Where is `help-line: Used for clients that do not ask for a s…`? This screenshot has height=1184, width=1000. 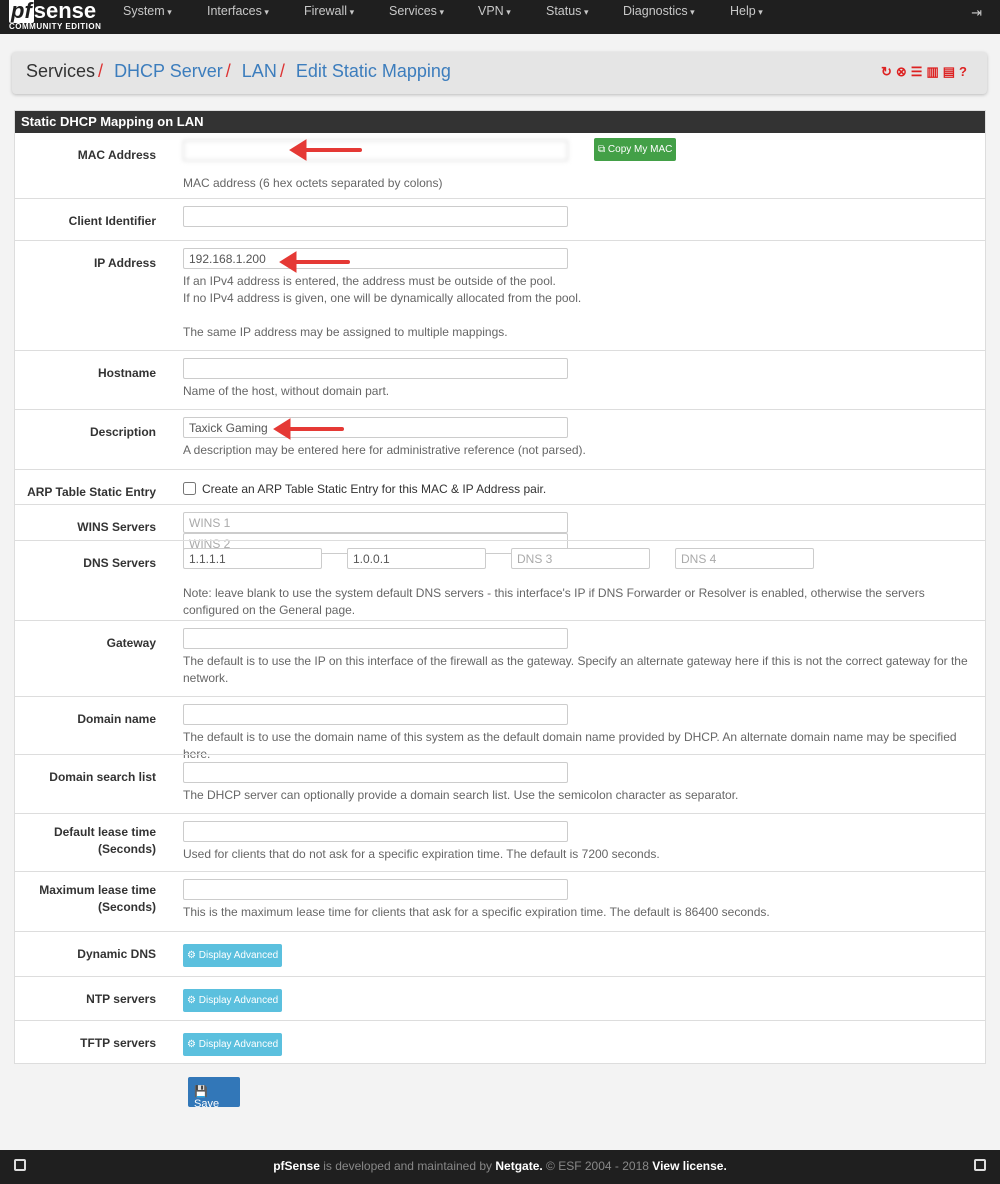 help-line: Used for clients that do not ask for a s… is located at coordinates (421, 854).